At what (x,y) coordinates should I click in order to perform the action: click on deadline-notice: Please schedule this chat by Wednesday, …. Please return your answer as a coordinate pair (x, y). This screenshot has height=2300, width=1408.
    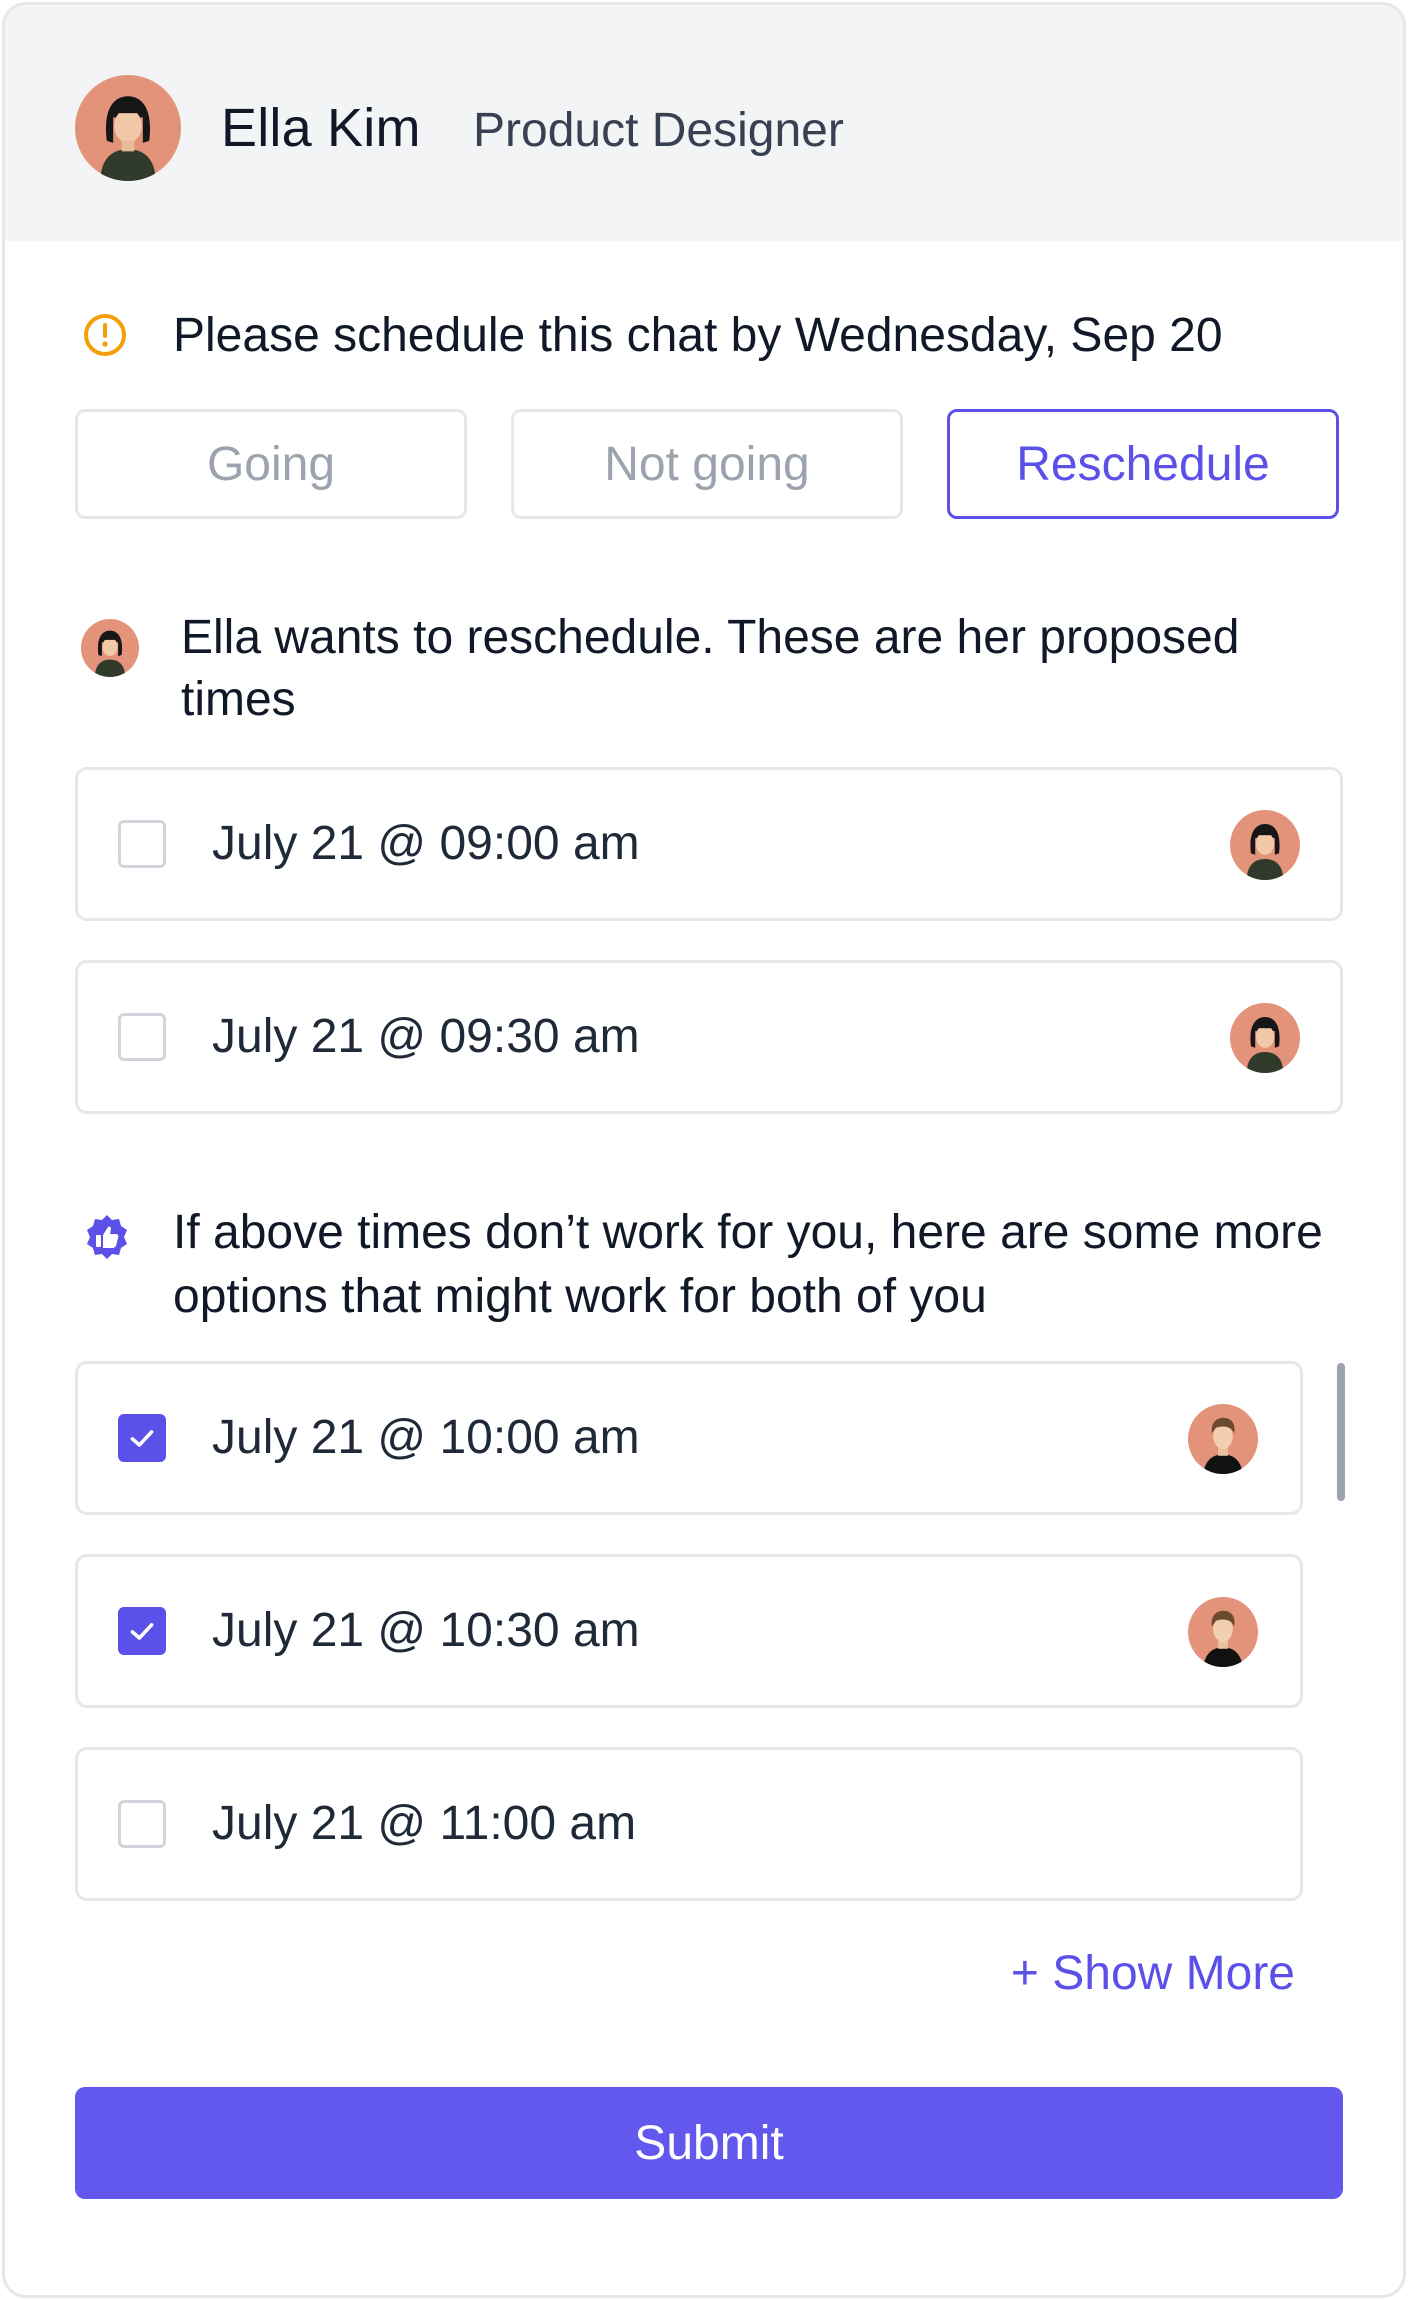
    Looking at the image, I should click on (698, 335).